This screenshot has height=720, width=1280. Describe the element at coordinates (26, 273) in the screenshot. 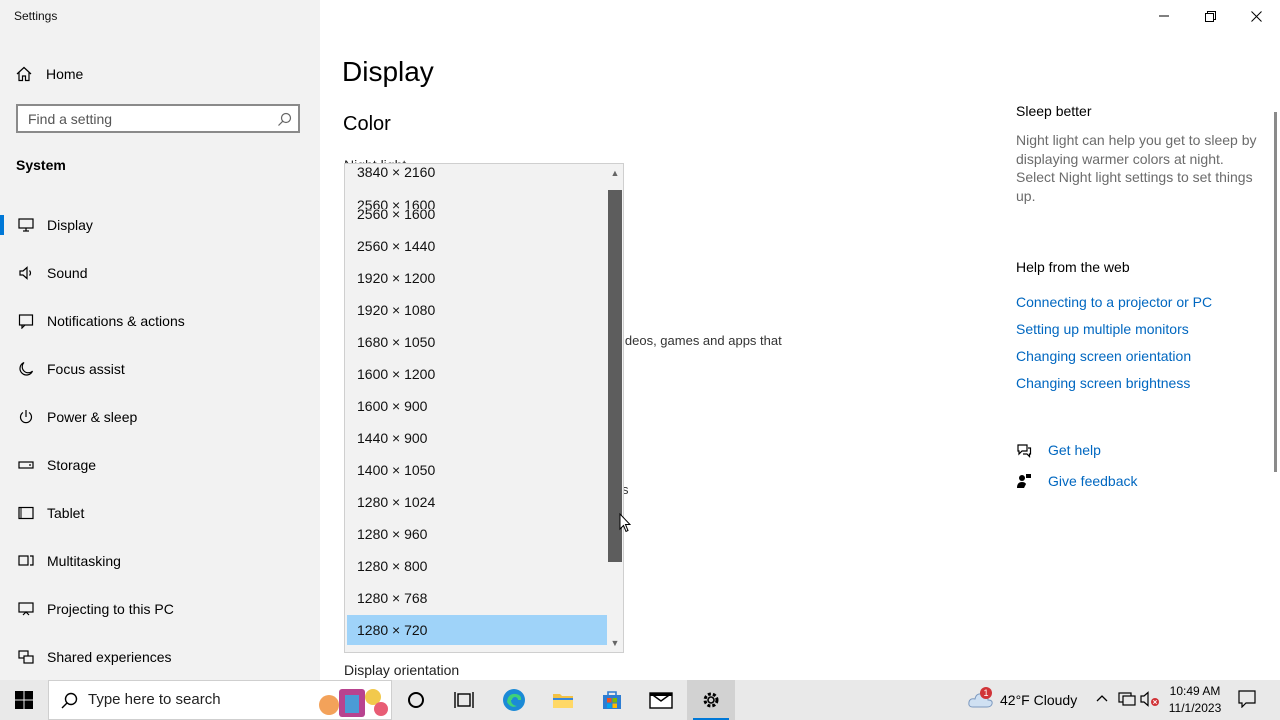

I see `speaker-icon` at that location.